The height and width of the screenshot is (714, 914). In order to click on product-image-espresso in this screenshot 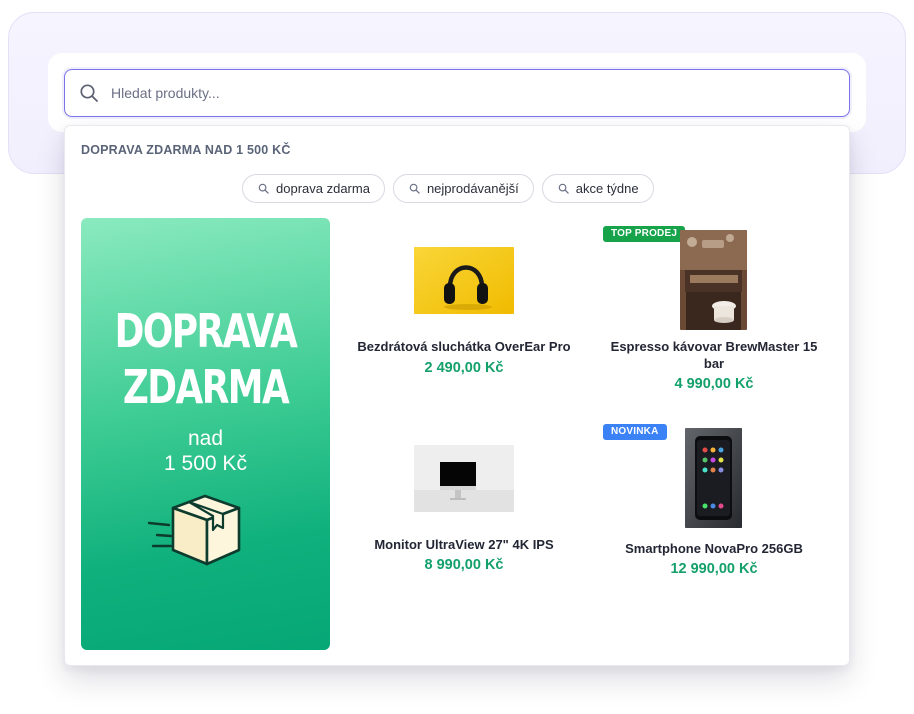, I will do `click(713, 280)`.